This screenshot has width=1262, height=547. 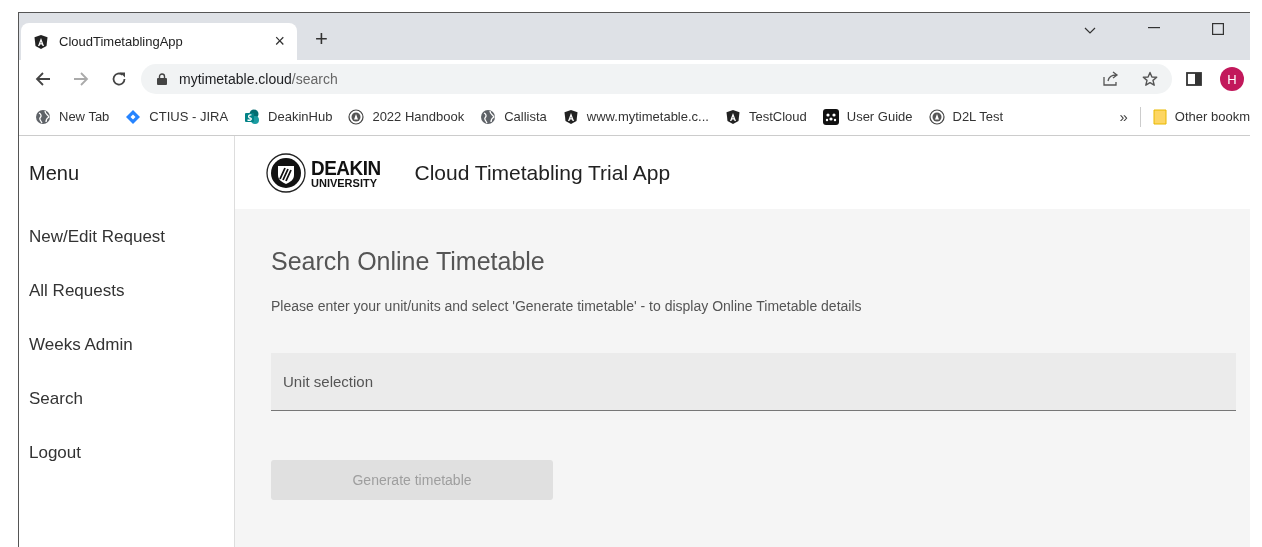 I want to click on logo-subtitle: UNIVERSITY, so click(x=344, y=183).